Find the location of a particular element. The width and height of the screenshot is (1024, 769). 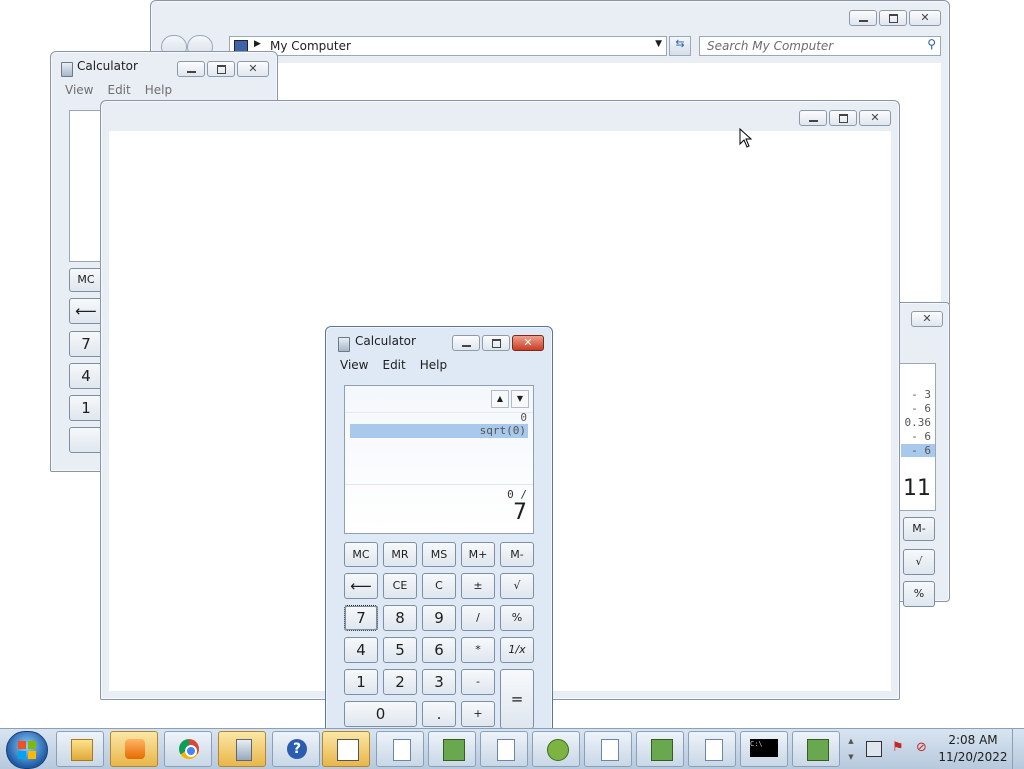

key-2: 2 is located at coordinates (400, 682).